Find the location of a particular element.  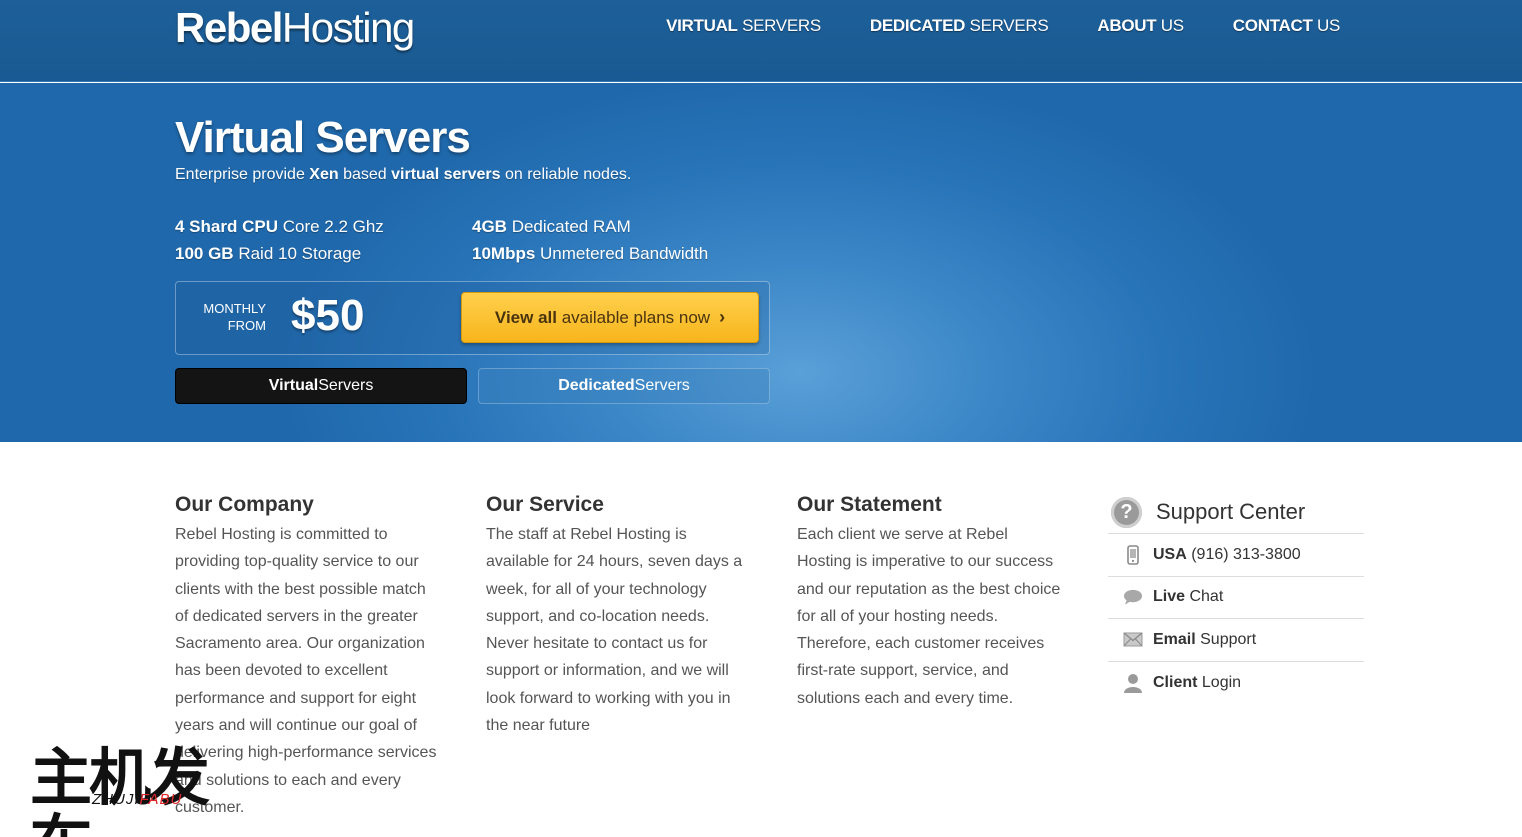

price-label: MONTHLY FROM is located at coordinates (234, 317).